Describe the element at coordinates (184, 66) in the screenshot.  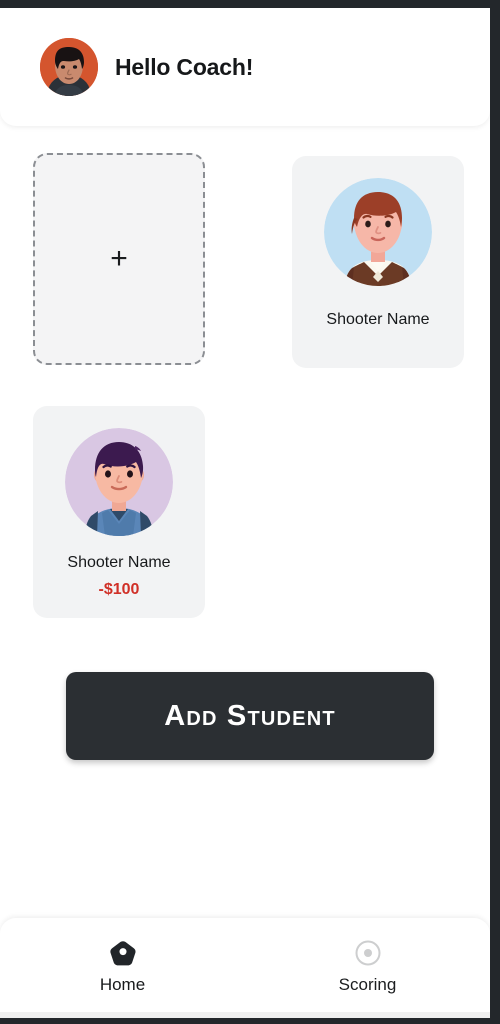
I see `page-title: Hello Coach!` at that location.